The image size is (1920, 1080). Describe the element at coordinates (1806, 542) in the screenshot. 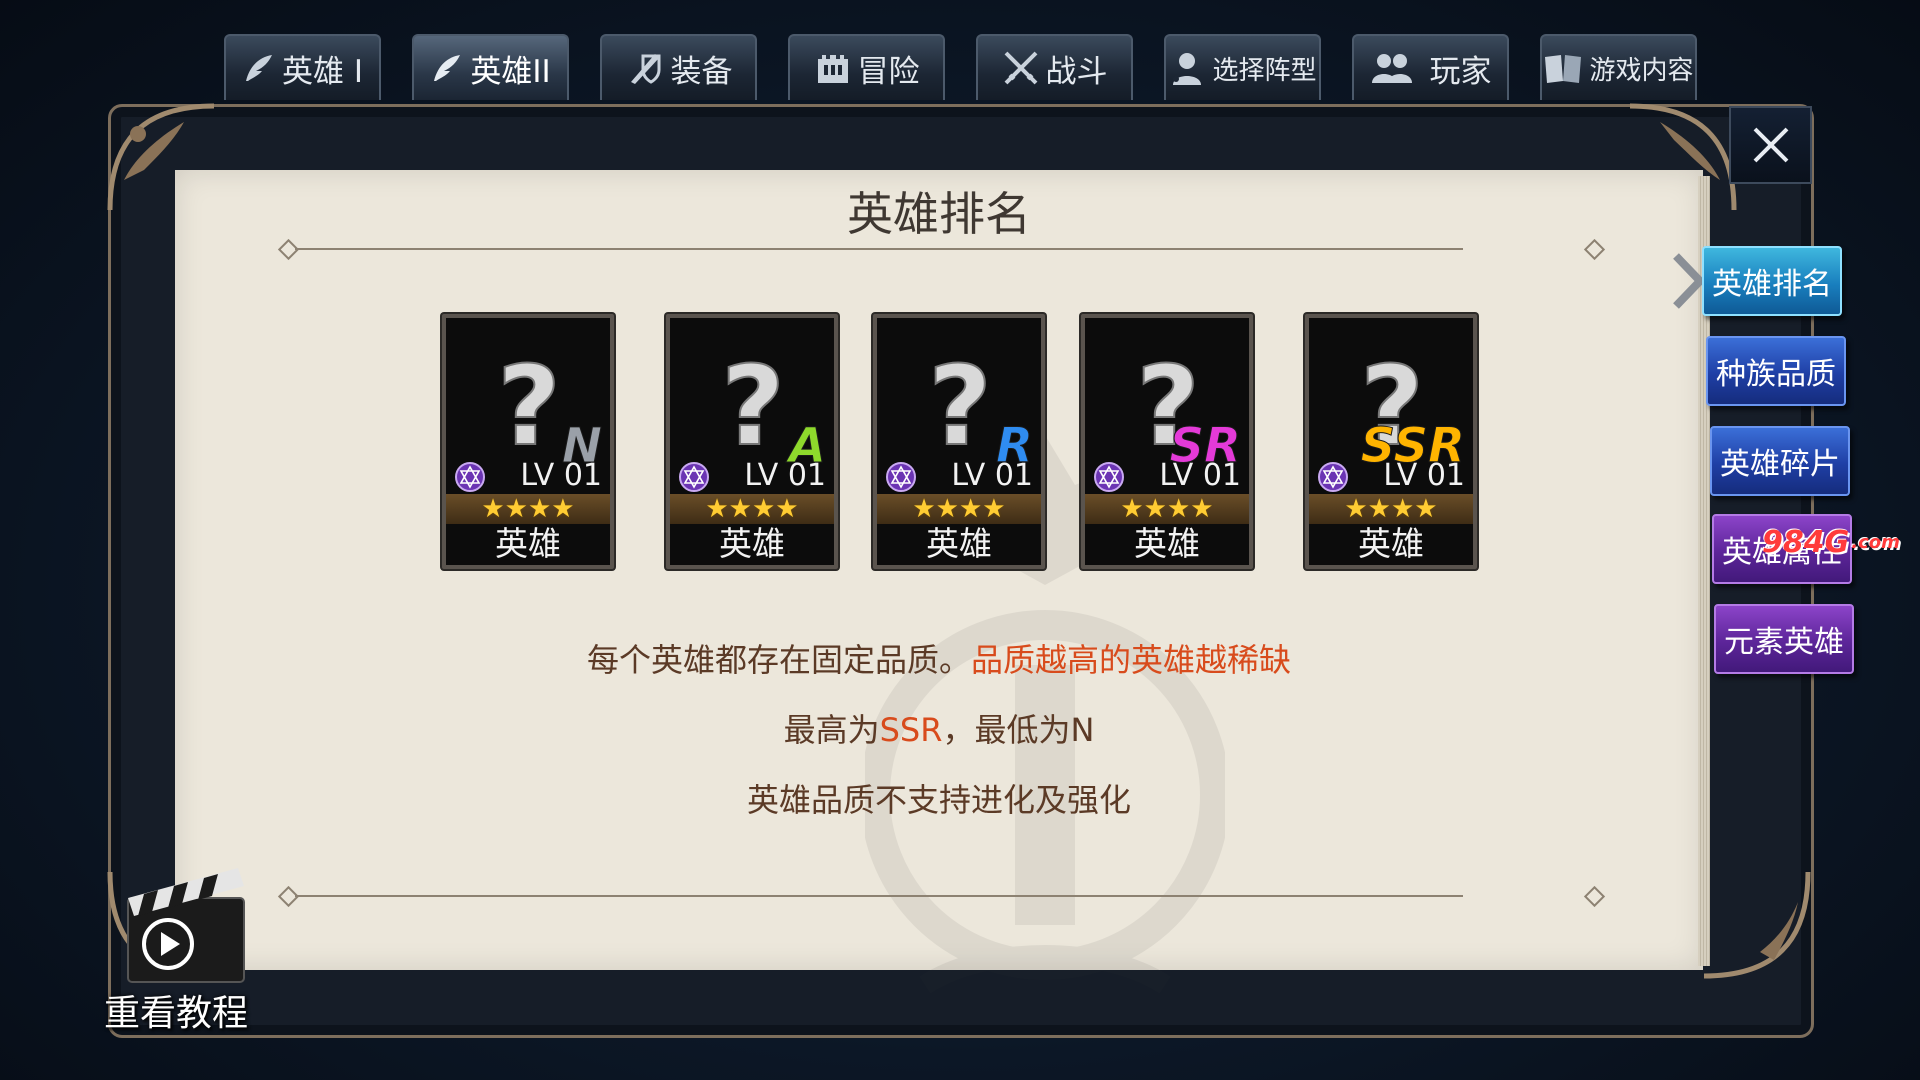

I see `watermark-text: 984G` at that location.